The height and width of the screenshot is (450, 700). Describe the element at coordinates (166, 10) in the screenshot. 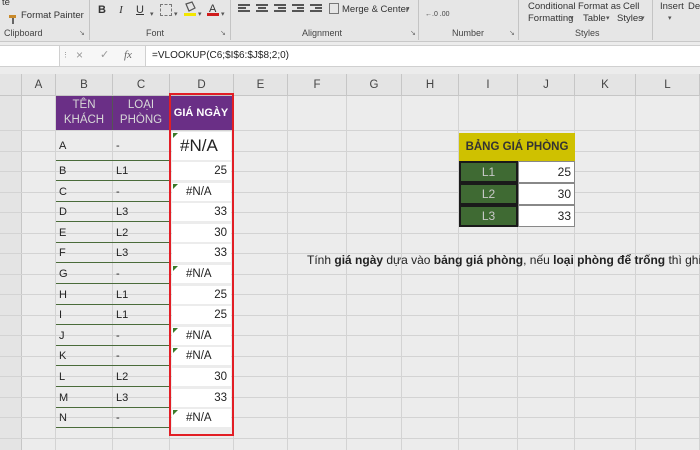

I see `borders-icon` at that location.